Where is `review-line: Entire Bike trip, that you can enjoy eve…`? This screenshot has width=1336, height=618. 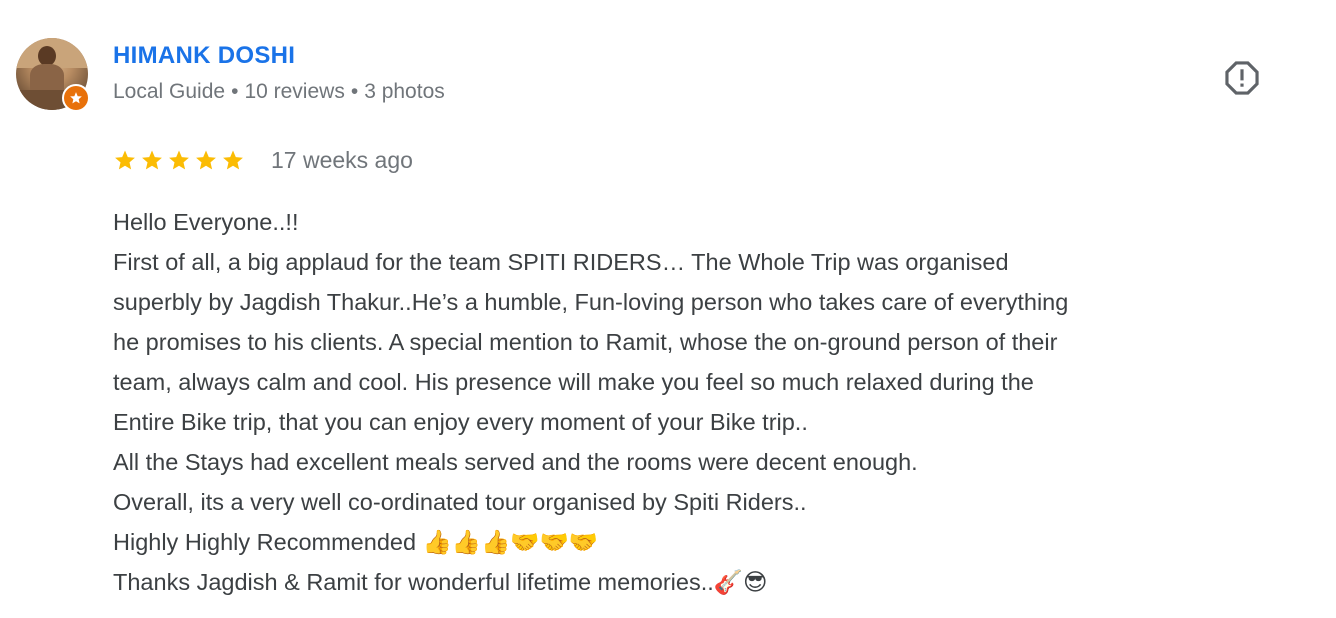 review-line: Entire Bike trip, that you can enjoy eve… is located at coordinates (460, 422).